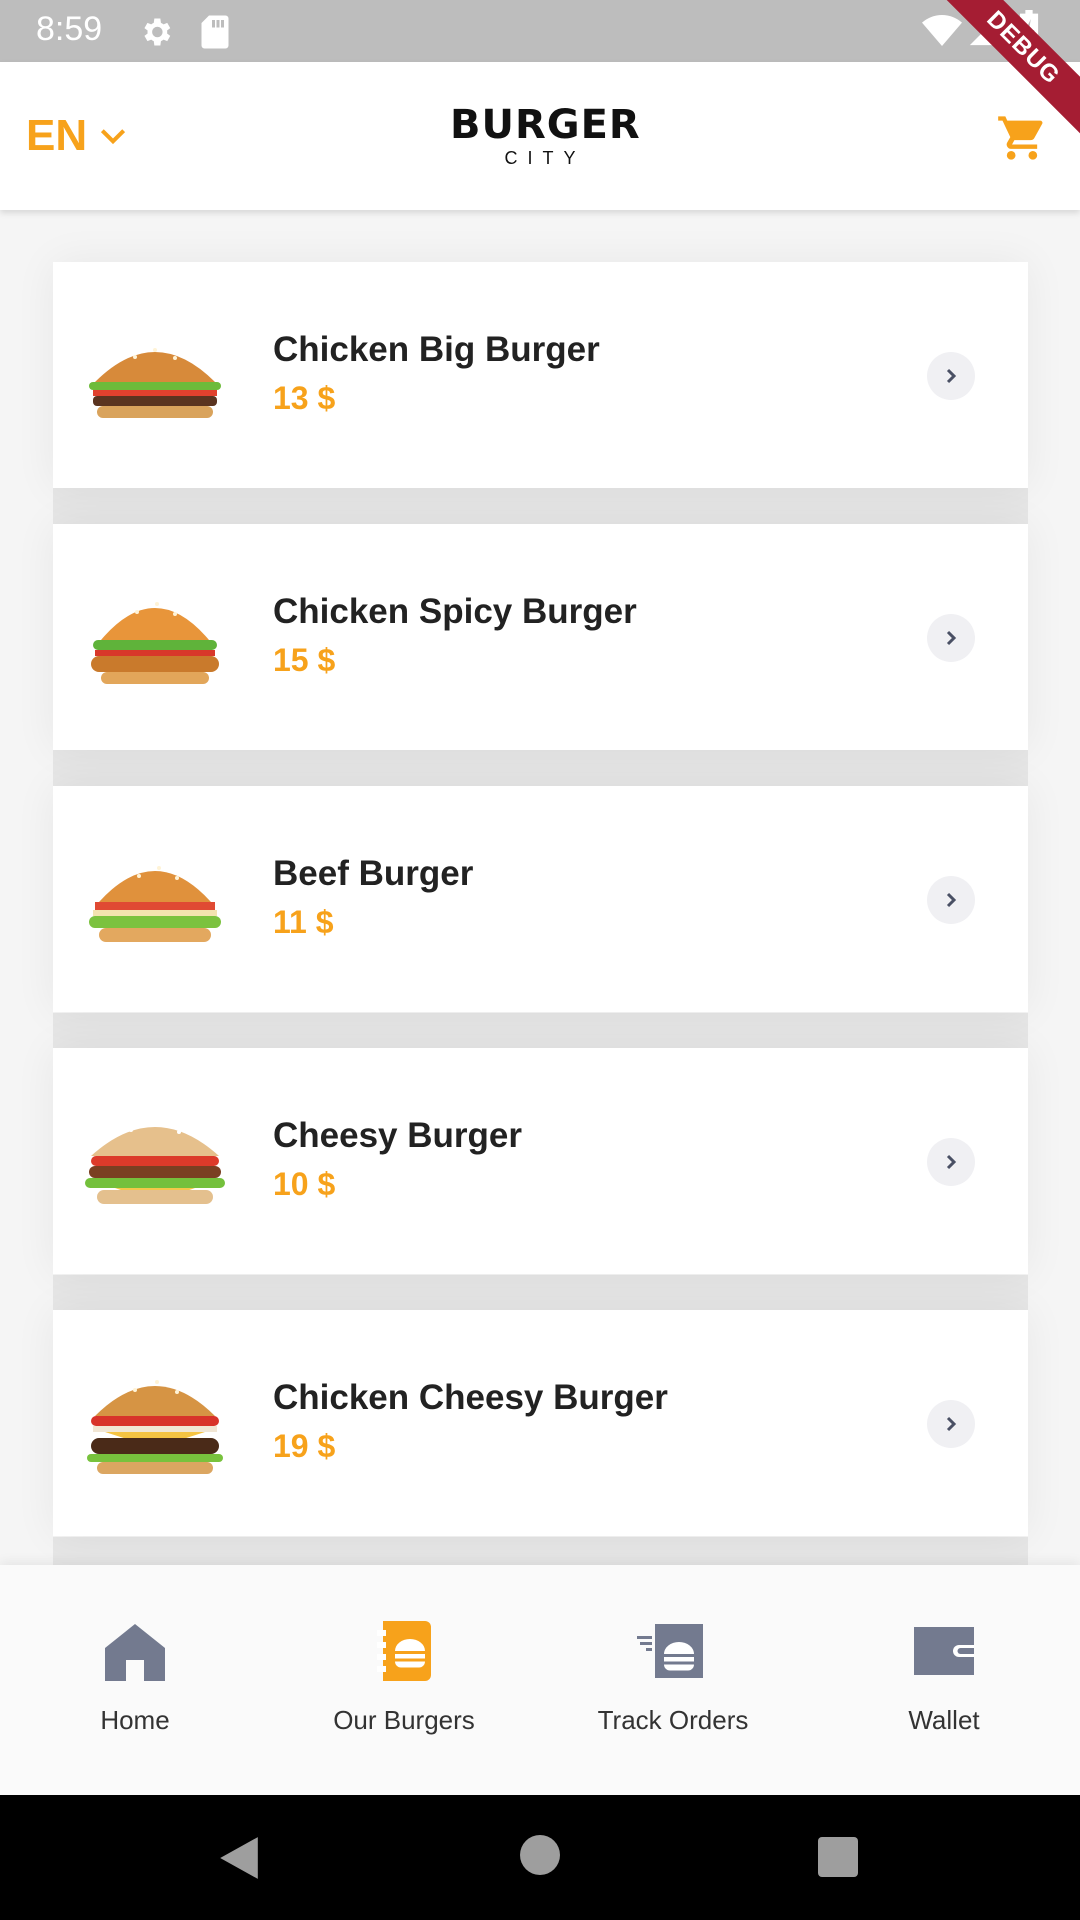 The width and height of the screenshot is (1080, 1920). What do you see at coordinates (545, 125) in the screenshot?
I see `brand-name: BURGER` at bounding box center [545, 125].